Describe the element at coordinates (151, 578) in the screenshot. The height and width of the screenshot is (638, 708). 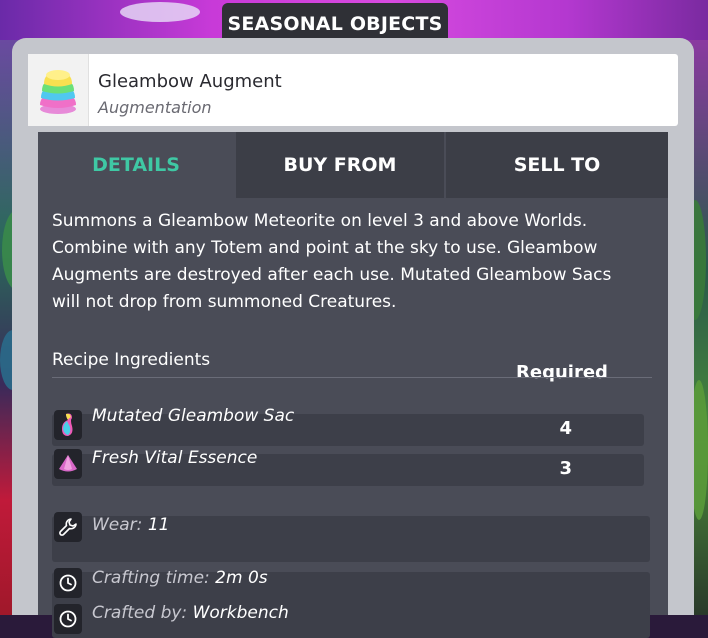
I see `crafting-time-label: Crafting time:` at that location.